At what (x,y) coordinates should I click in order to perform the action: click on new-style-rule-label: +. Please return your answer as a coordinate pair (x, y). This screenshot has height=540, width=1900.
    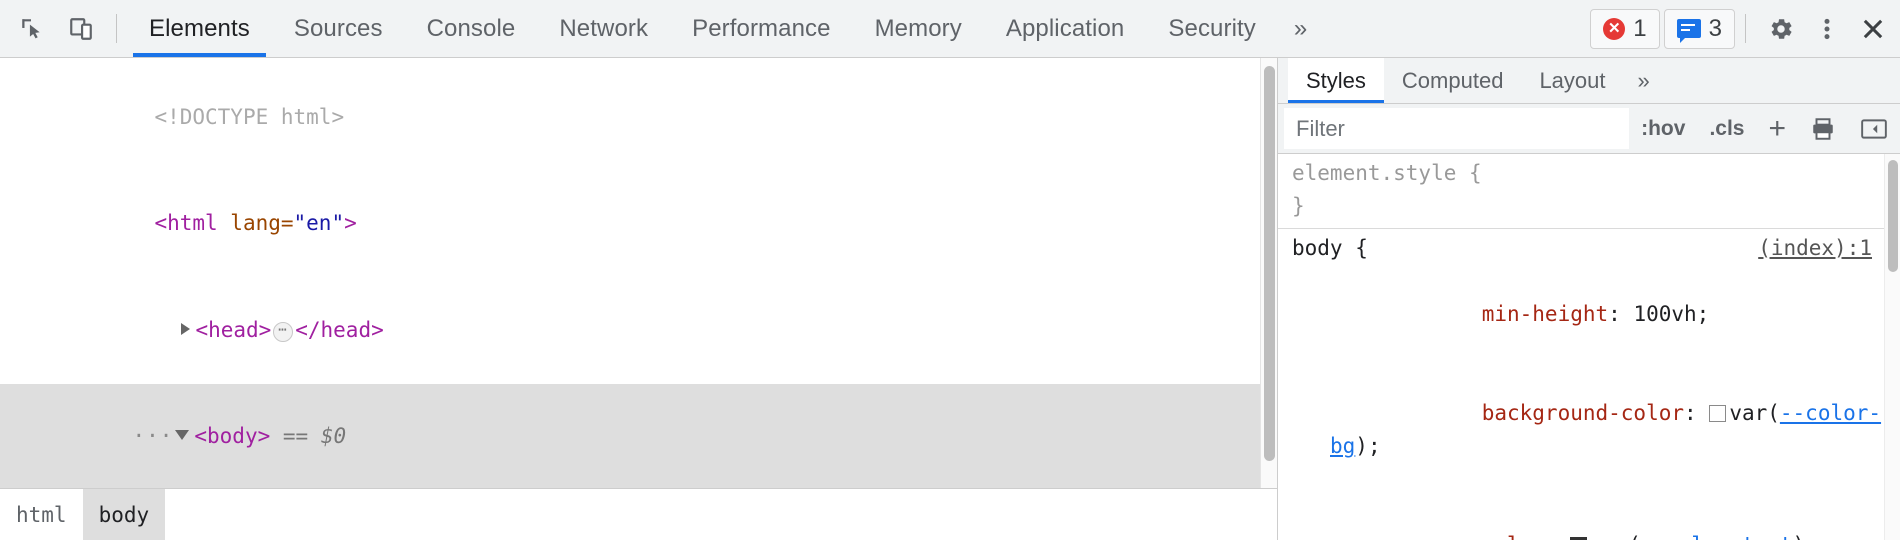
    Looking at the image, I should click on (1777, 128).